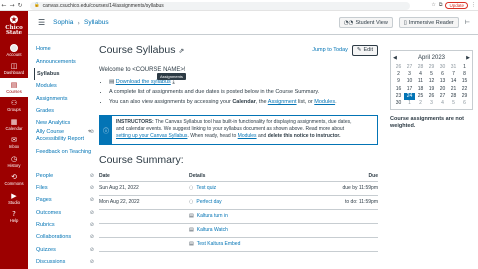  Describe the element at coordinates (453, 74) in the screenshot. I see `calendar-day: 7` at that location.